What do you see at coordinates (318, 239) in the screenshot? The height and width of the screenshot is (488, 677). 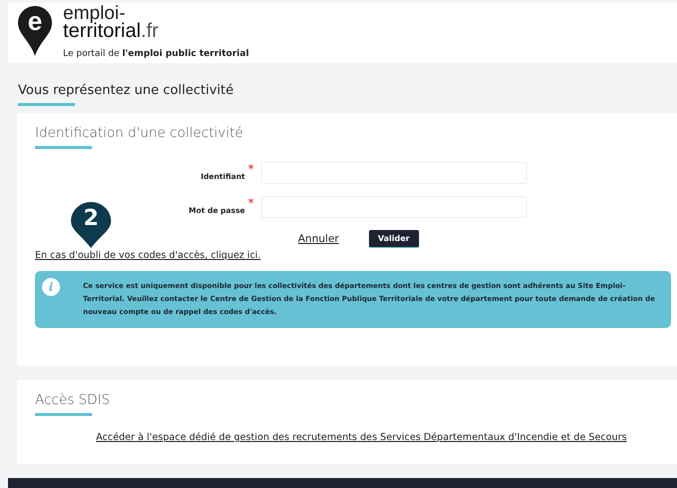 I see `cancel-link: Annuler` at bounding box center [318, 239].